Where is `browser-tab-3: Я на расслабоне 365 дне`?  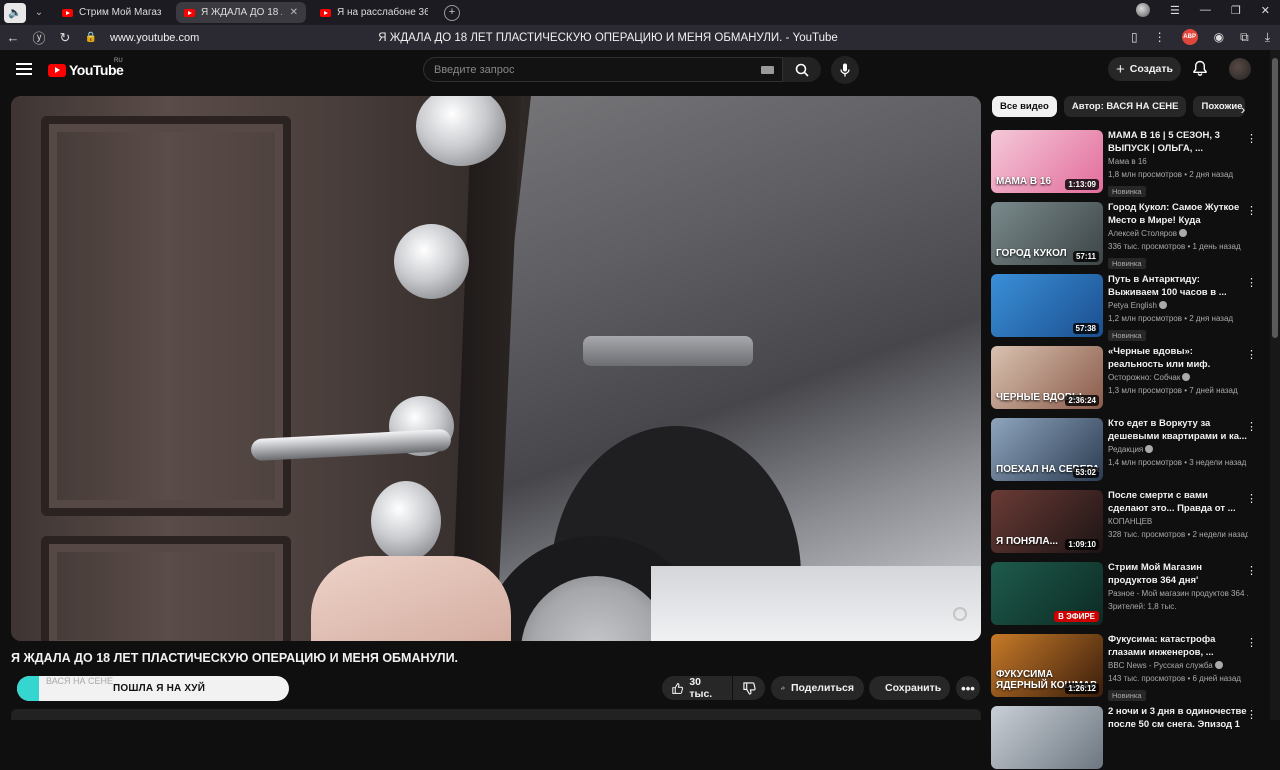 browser-tab-3: Я на расслабоне 365 дне is located at coordinates (374, 12).